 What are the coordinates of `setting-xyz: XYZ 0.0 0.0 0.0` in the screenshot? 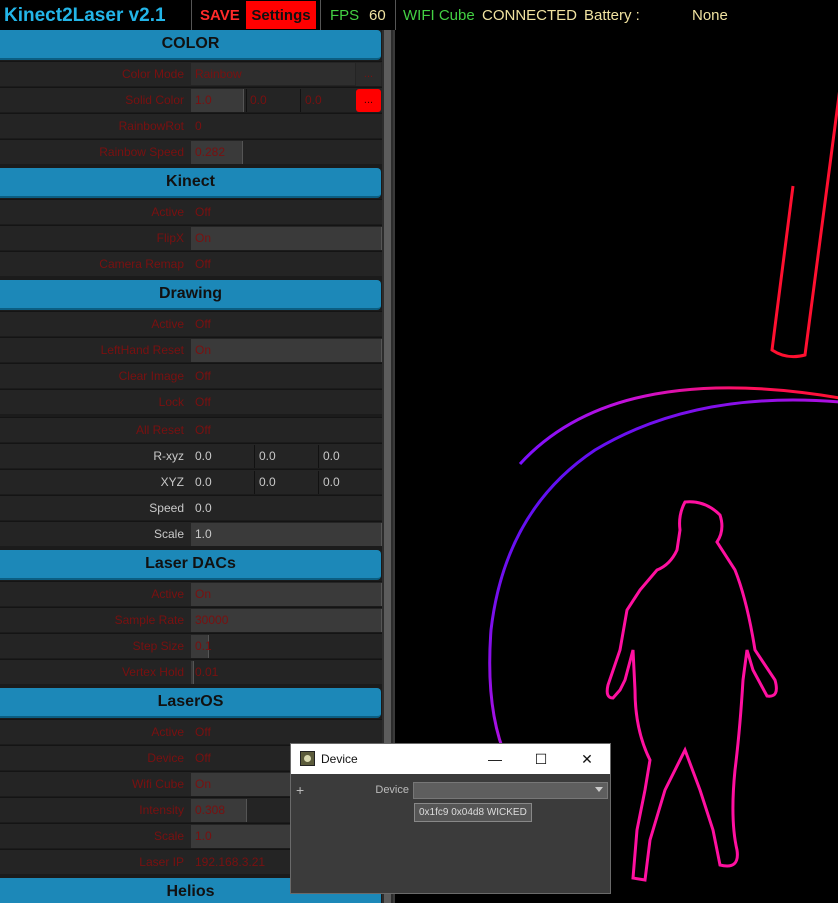 It's located at (191, 481).